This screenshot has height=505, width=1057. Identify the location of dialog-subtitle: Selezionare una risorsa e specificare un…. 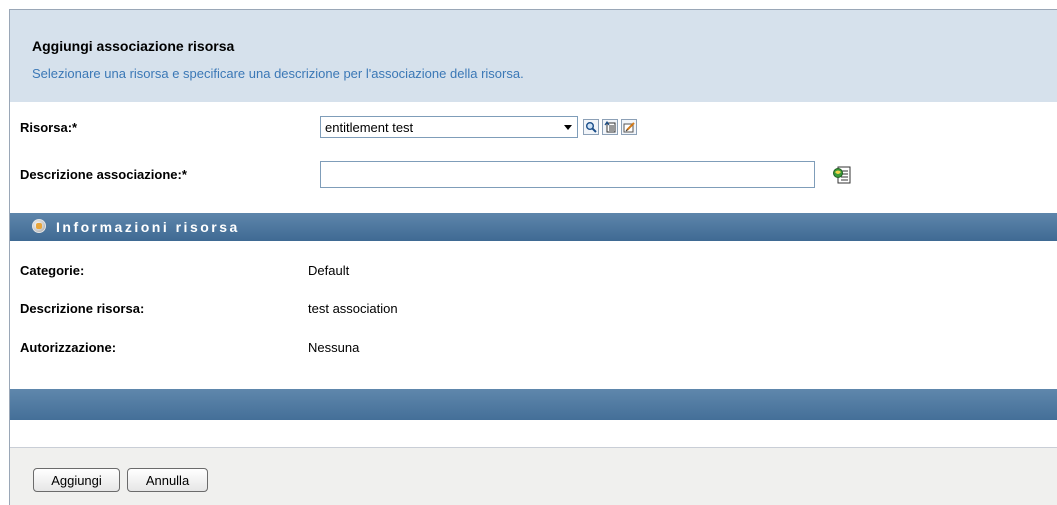
(278, 73).